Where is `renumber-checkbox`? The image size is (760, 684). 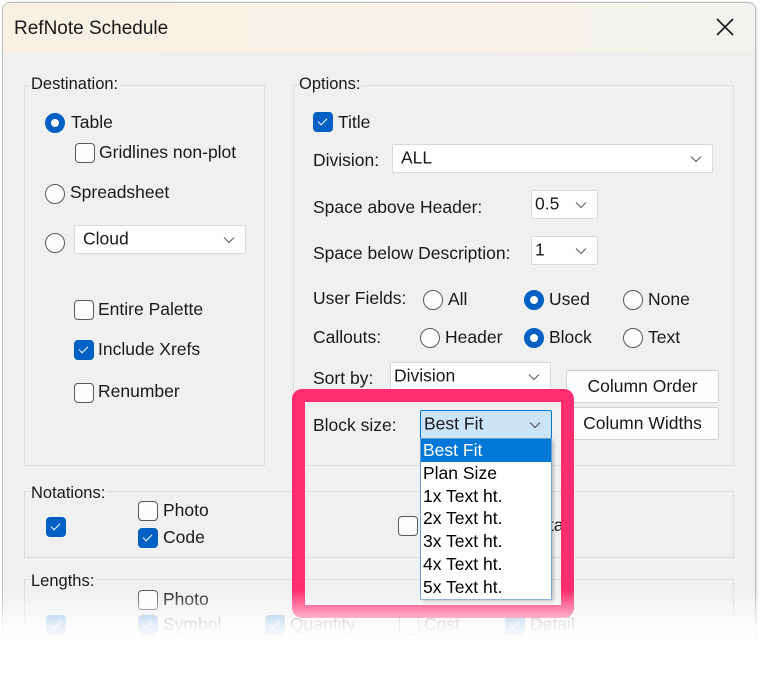
renumber-checkbox is located at coordinates (84, 393).